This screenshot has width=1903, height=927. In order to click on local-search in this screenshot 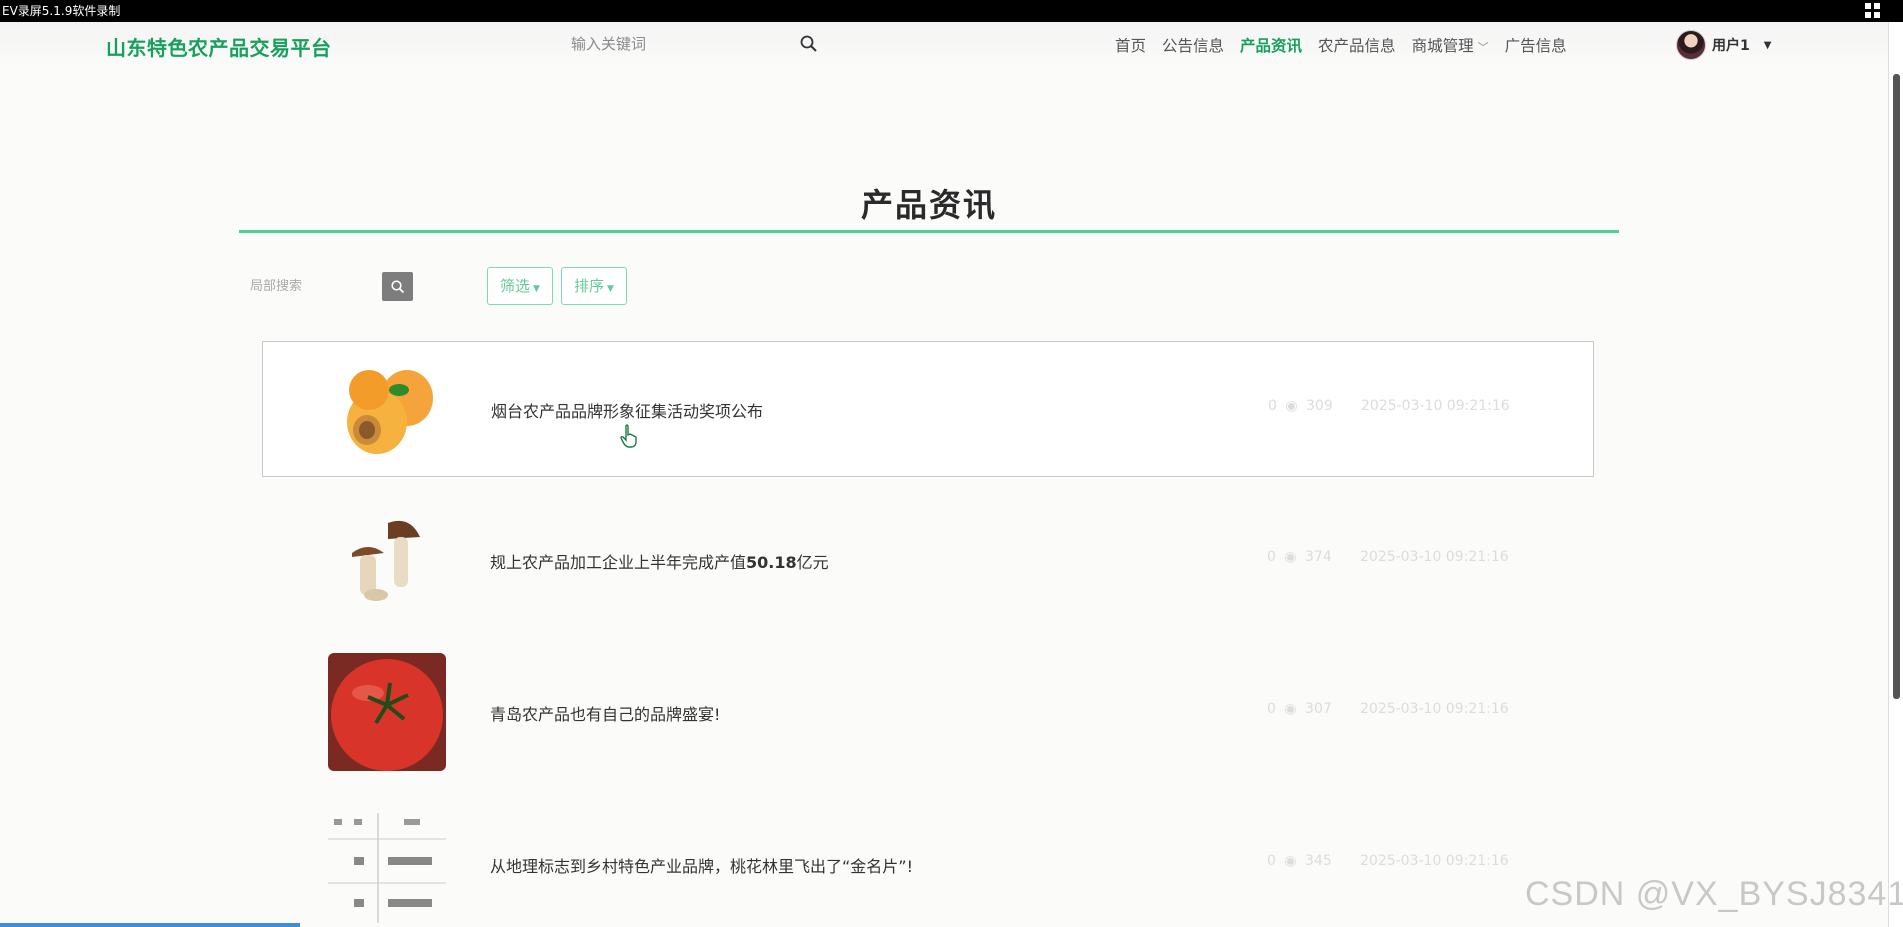, I will do `click(331, 286)`.